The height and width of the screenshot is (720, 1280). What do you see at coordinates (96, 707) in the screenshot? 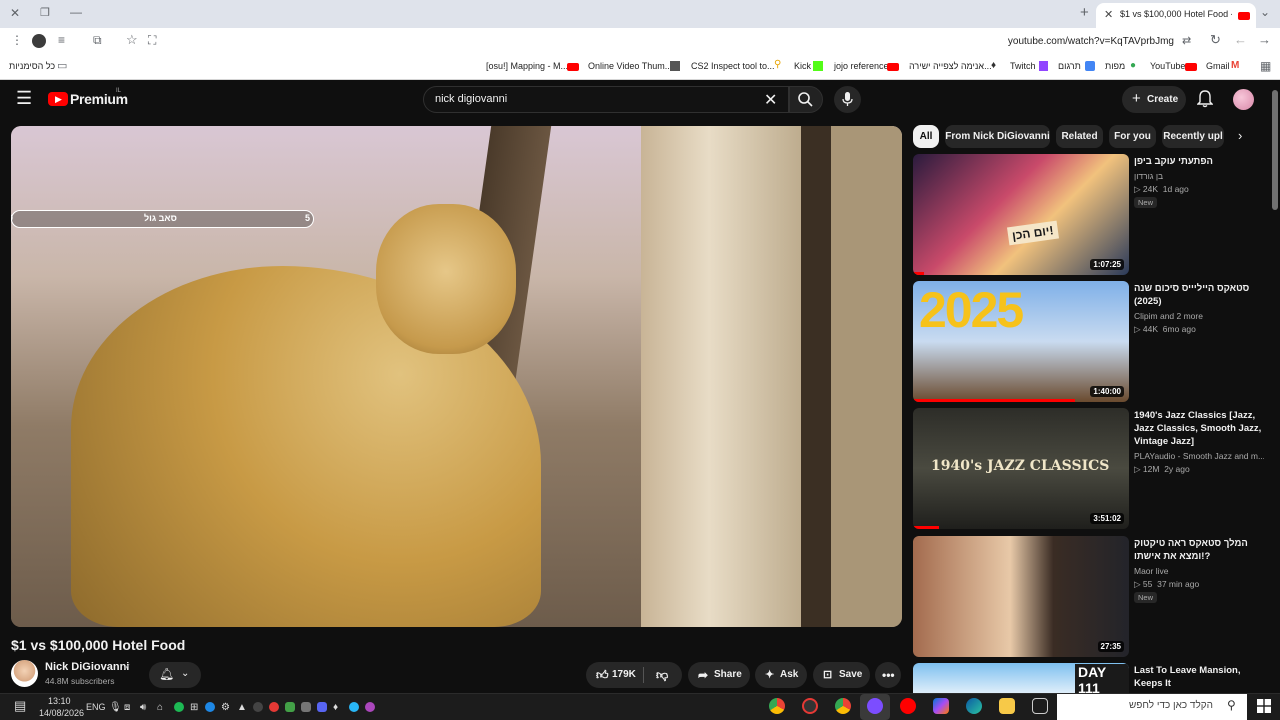
I see `language-indicator: ENG` at bounding box center [96, 707].